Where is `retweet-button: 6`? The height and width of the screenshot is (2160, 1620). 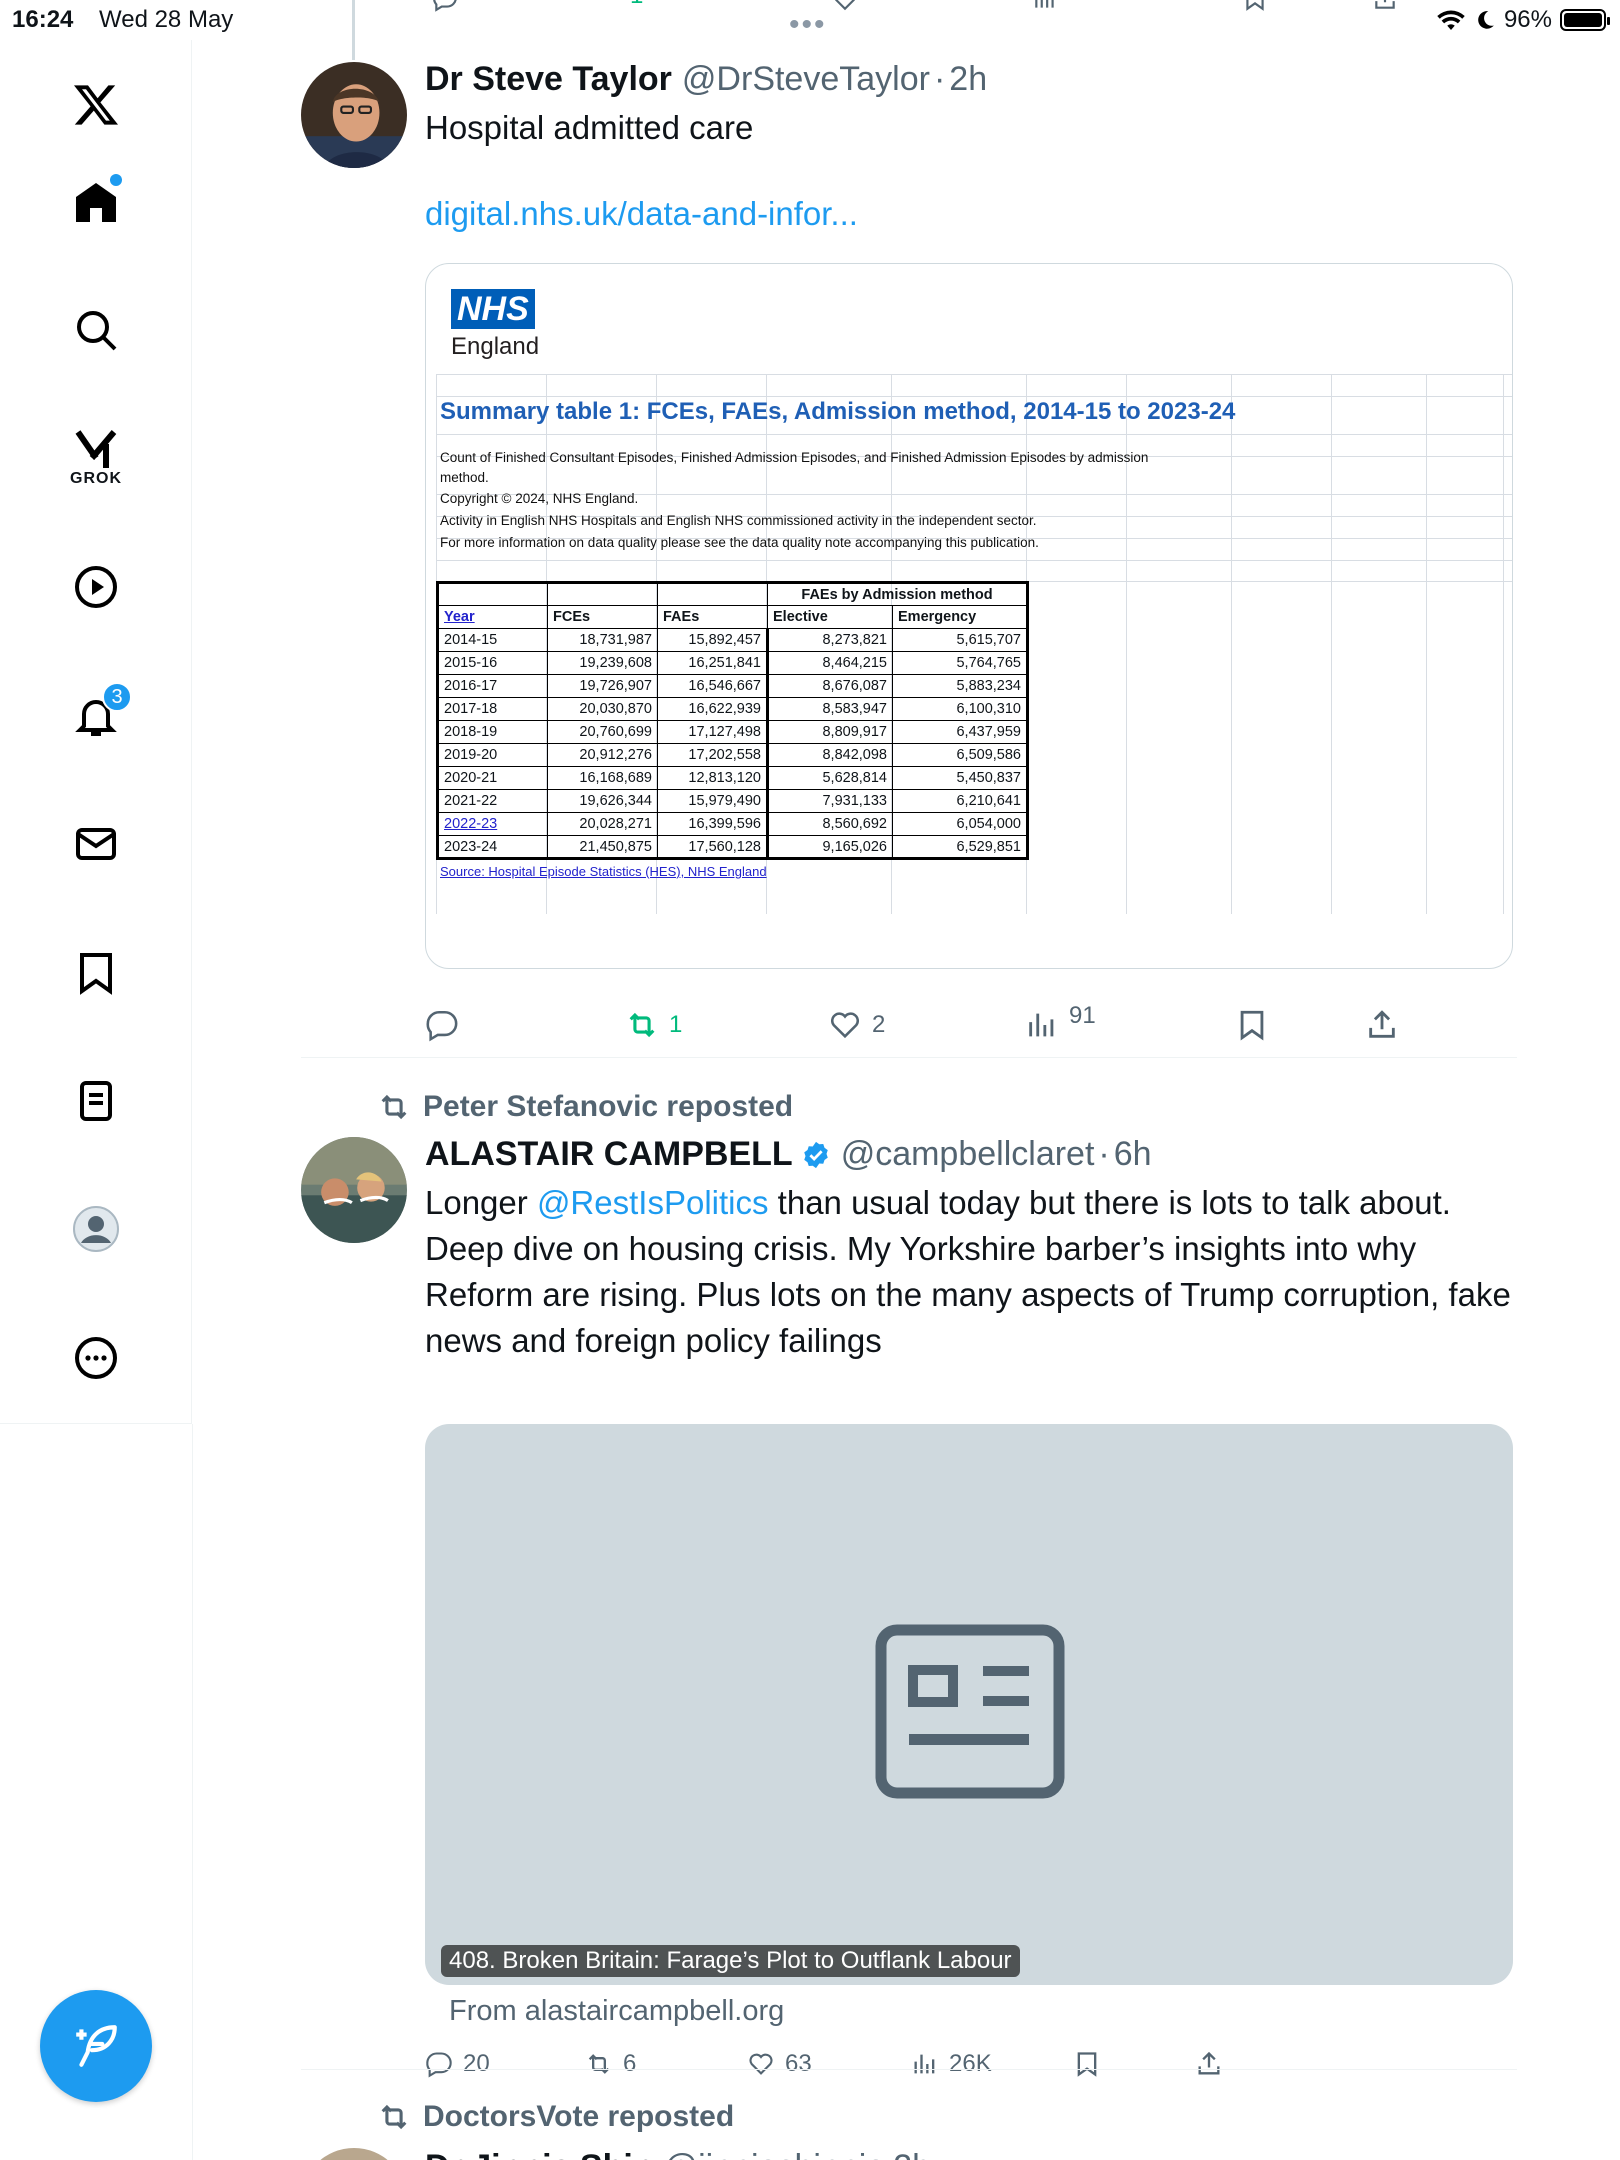
retweet-button: 6 is located at coordinates (610, 2064).